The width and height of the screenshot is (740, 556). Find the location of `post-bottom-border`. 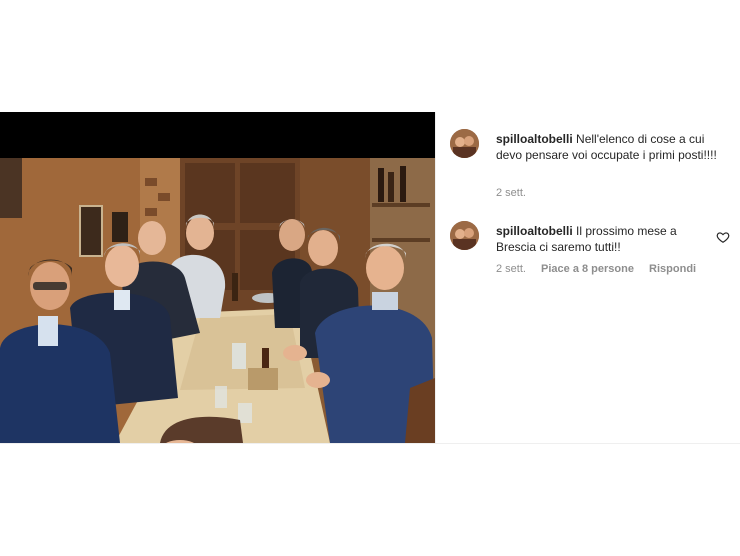

post-bottom-border is located at coordinates (370, 443).